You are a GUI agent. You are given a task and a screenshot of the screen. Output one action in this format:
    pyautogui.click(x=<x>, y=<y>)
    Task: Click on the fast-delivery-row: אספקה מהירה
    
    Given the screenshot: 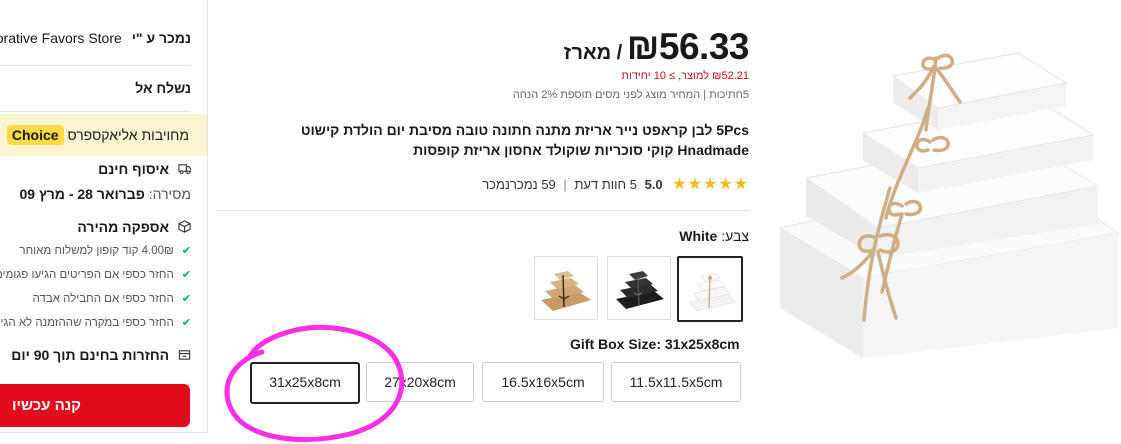 What is the action you would take?
    pyautogui.click(x=134, y=227)
    